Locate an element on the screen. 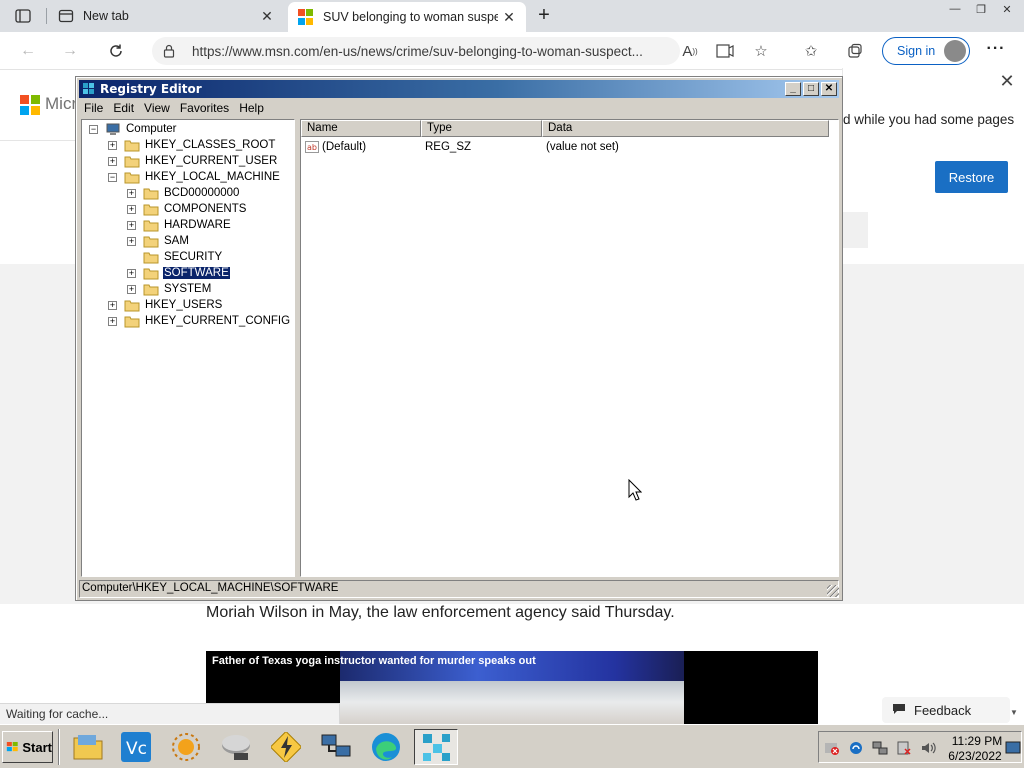 The image size is (1024, 768). sun-app-icon is located at coordinates (186, 747).